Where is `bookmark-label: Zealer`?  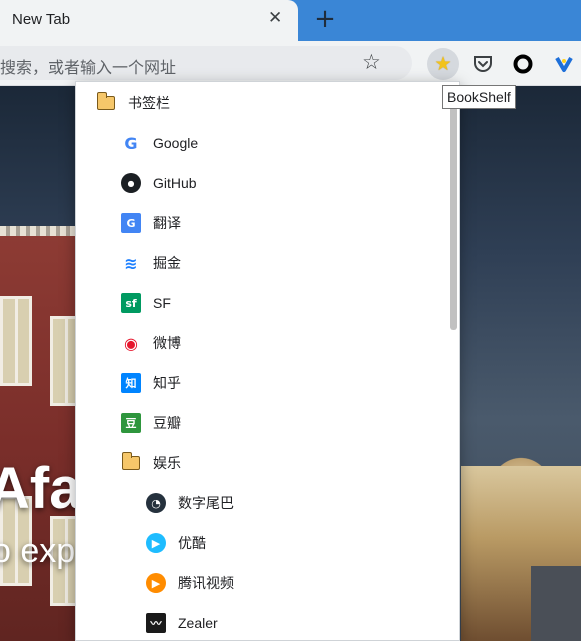
bookmark-label: Zealer is located at coordinates (198, 623).